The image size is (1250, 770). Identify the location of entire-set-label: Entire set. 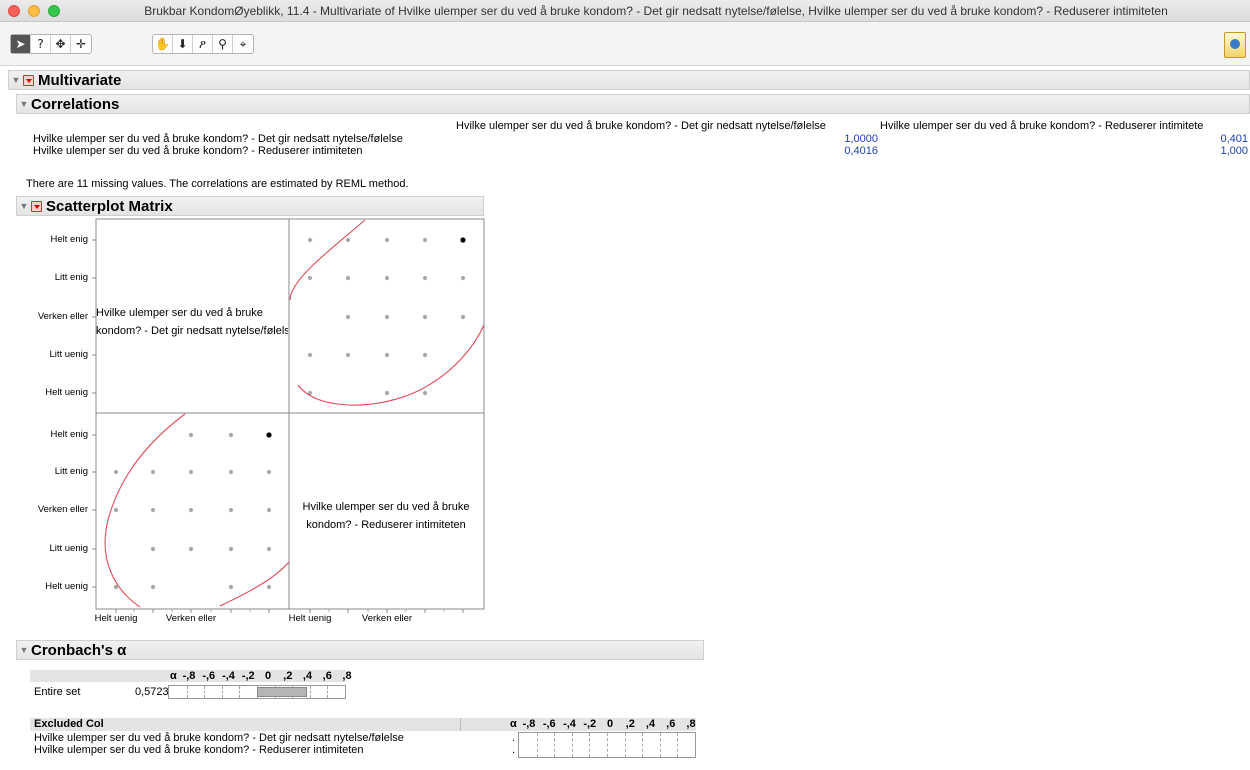
(57, 692).